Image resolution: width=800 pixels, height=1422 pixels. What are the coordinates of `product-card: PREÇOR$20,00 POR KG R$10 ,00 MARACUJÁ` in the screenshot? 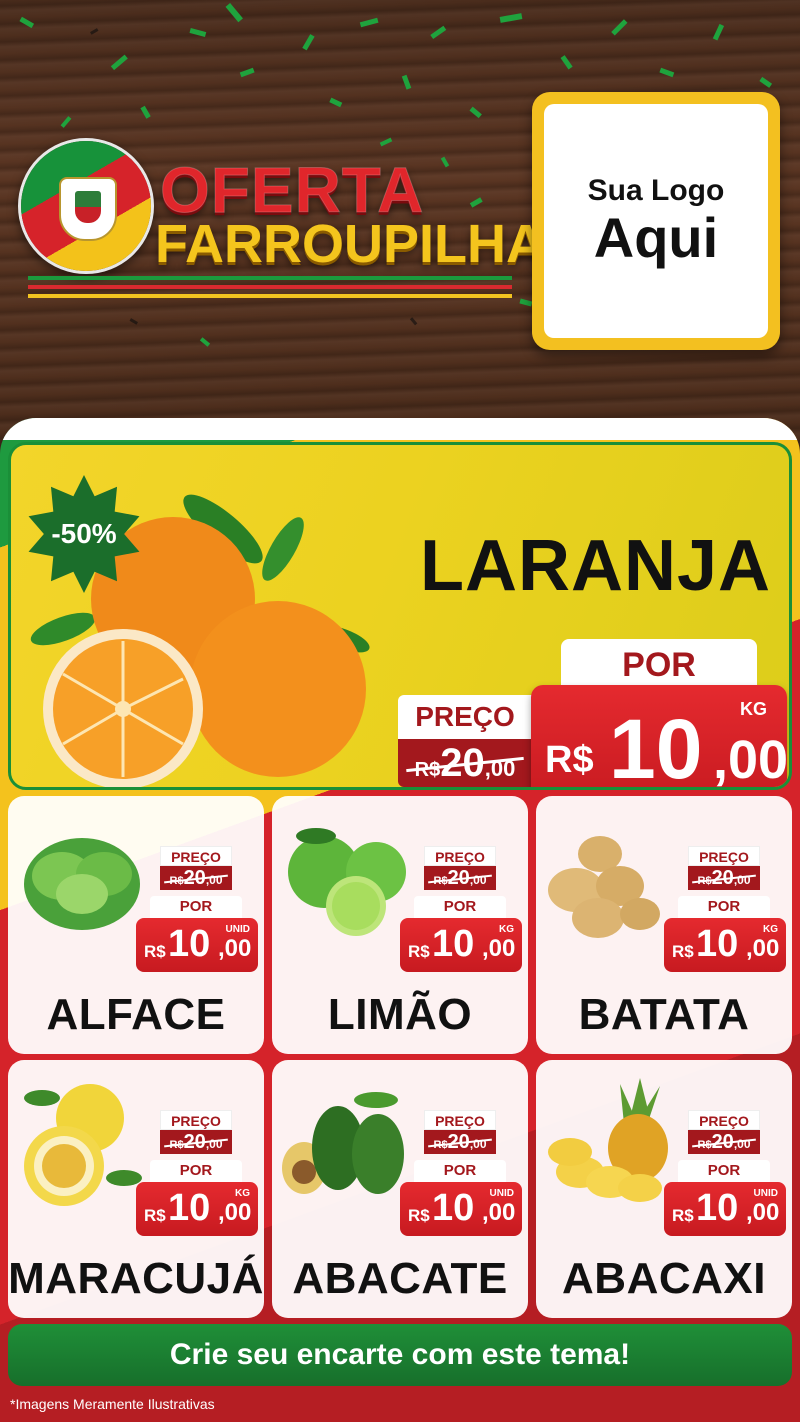 It's located at (136, 1189).